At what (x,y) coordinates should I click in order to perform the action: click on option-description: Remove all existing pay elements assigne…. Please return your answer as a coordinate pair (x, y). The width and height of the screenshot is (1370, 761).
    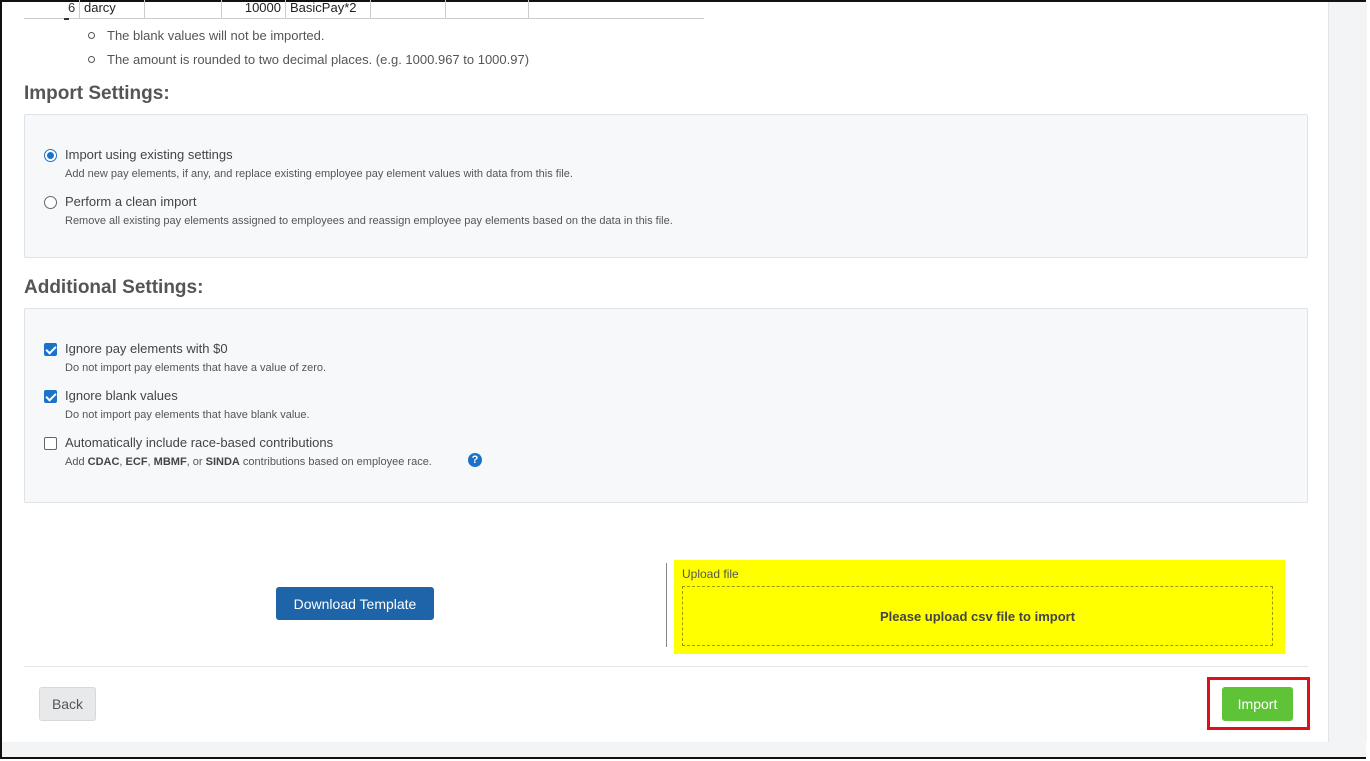
    Looking at the image, I should click on (369, 221).